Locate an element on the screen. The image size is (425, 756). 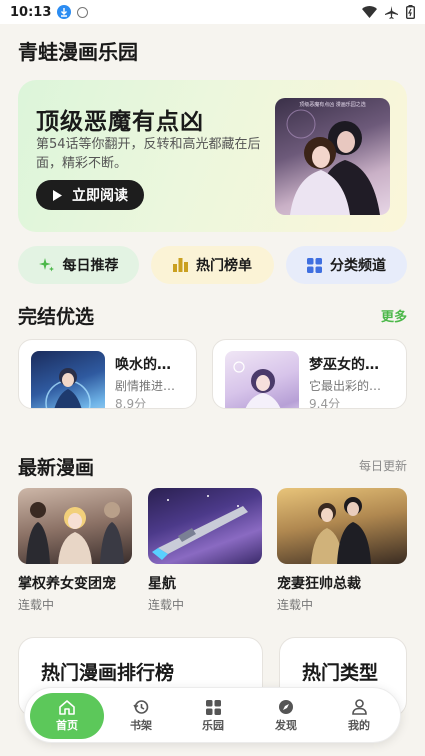
finished-section-title: 完结优选 is located at coordinates (56, 317).